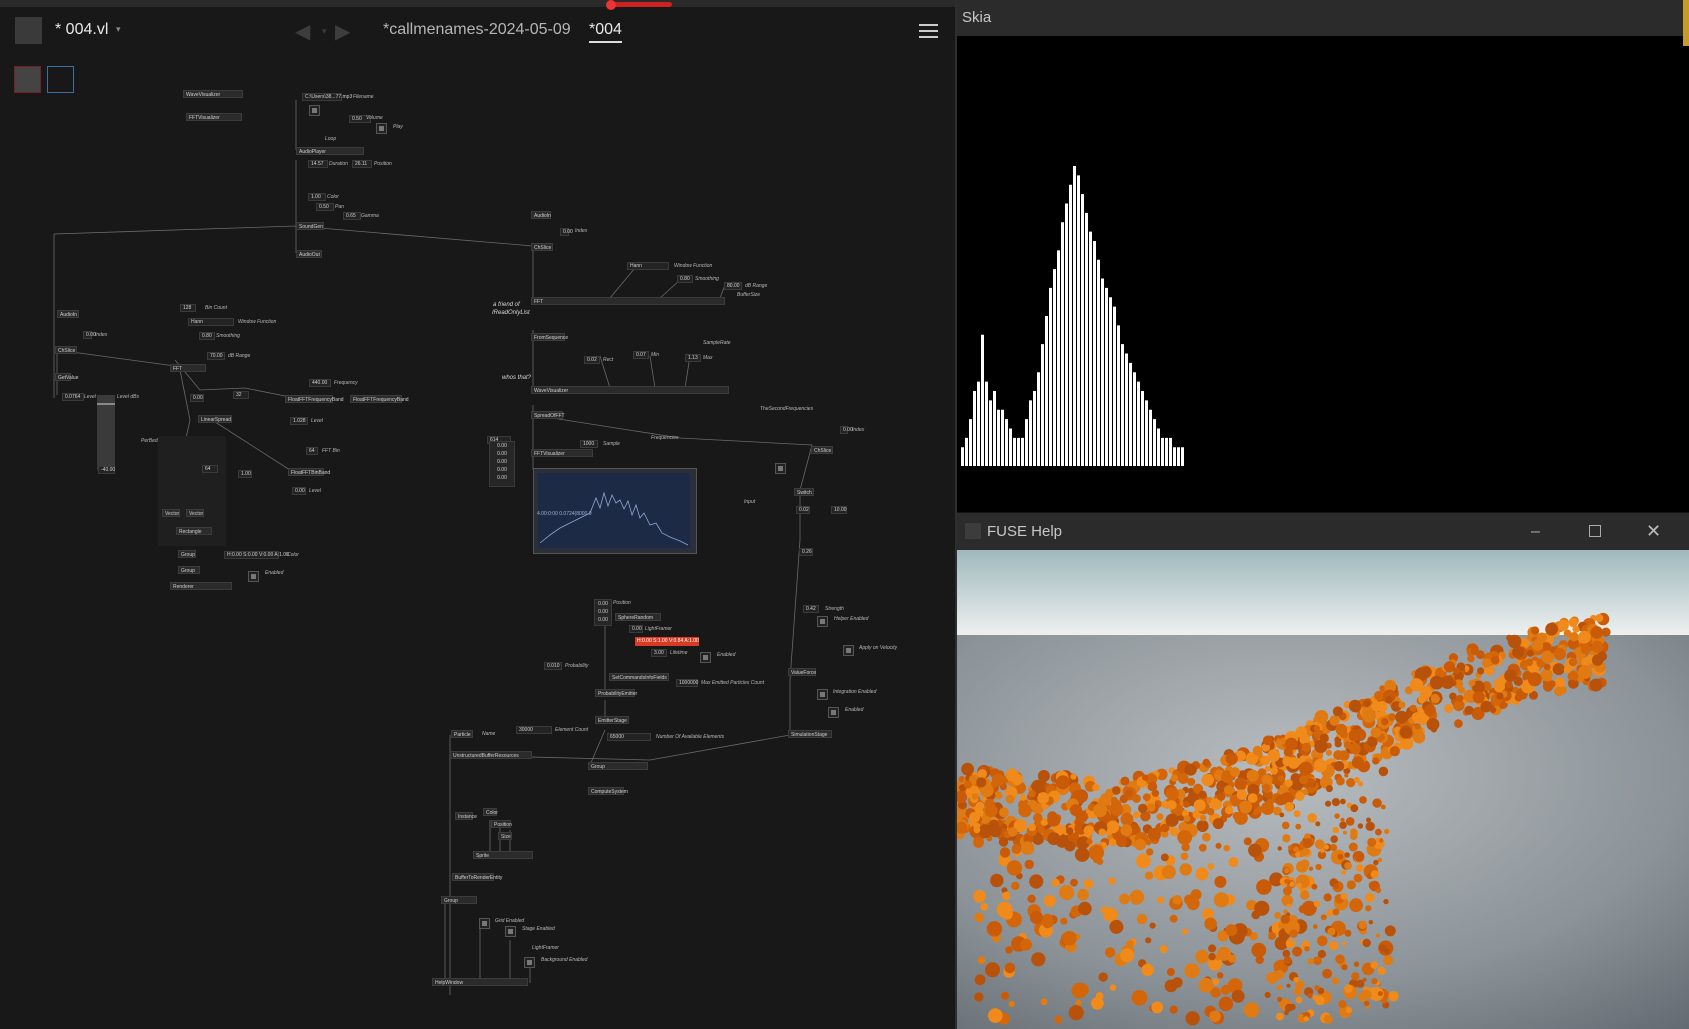 Image resolution: width=1689 pixels, height=1029 pixels. I want to click on iobox-switch-a: 0.02, so click(803, 510).